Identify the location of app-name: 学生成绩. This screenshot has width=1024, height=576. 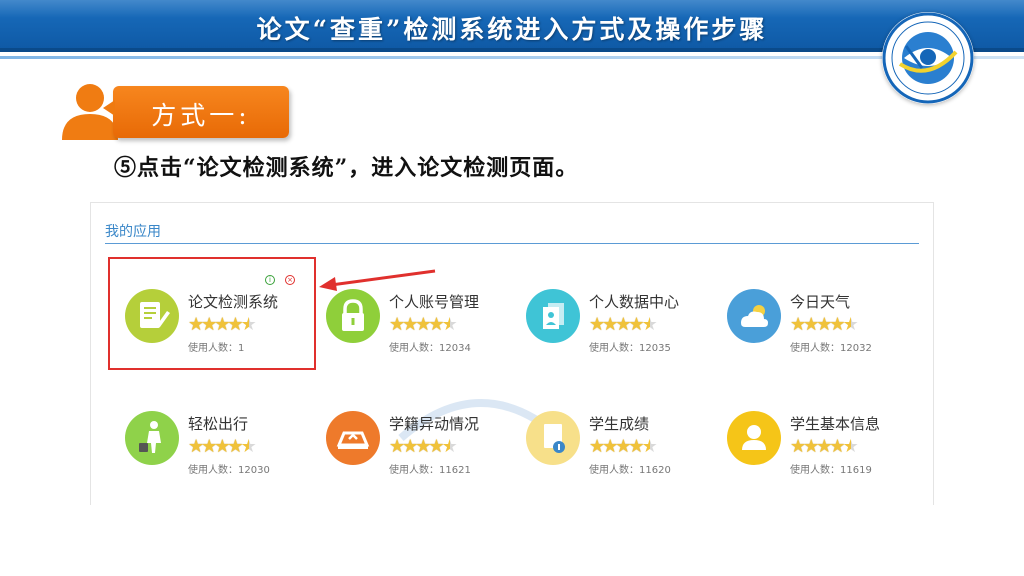
(619, 424).